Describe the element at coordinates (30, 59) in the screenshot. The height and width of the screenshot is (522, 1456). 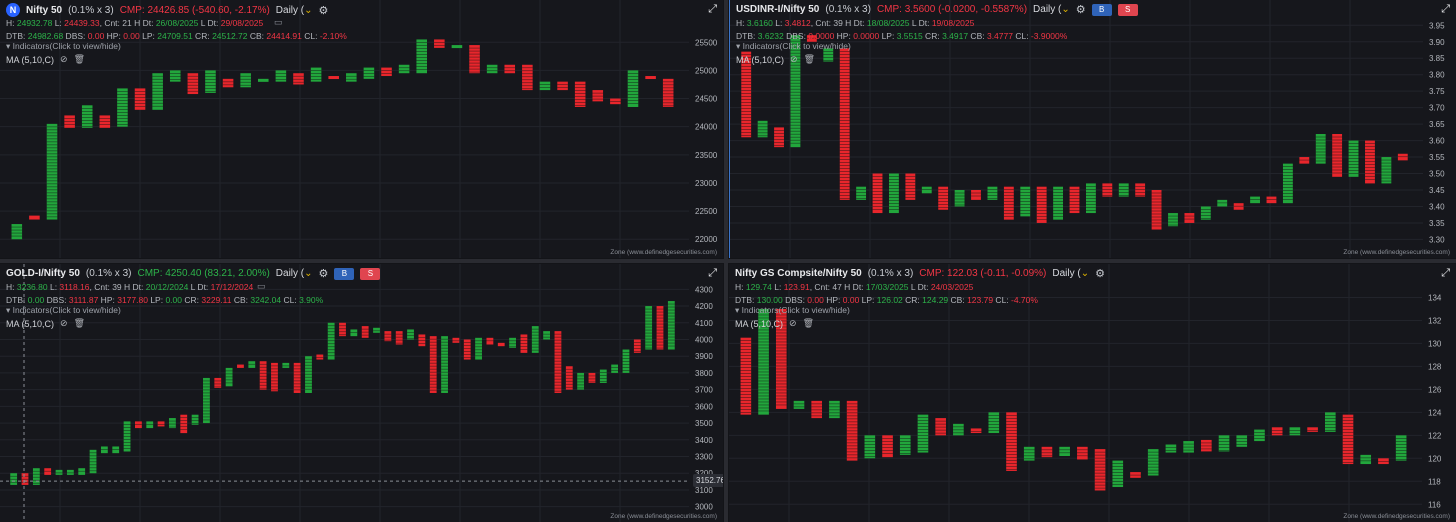
I see `ma-label: MA (5,10,C)` at that location.